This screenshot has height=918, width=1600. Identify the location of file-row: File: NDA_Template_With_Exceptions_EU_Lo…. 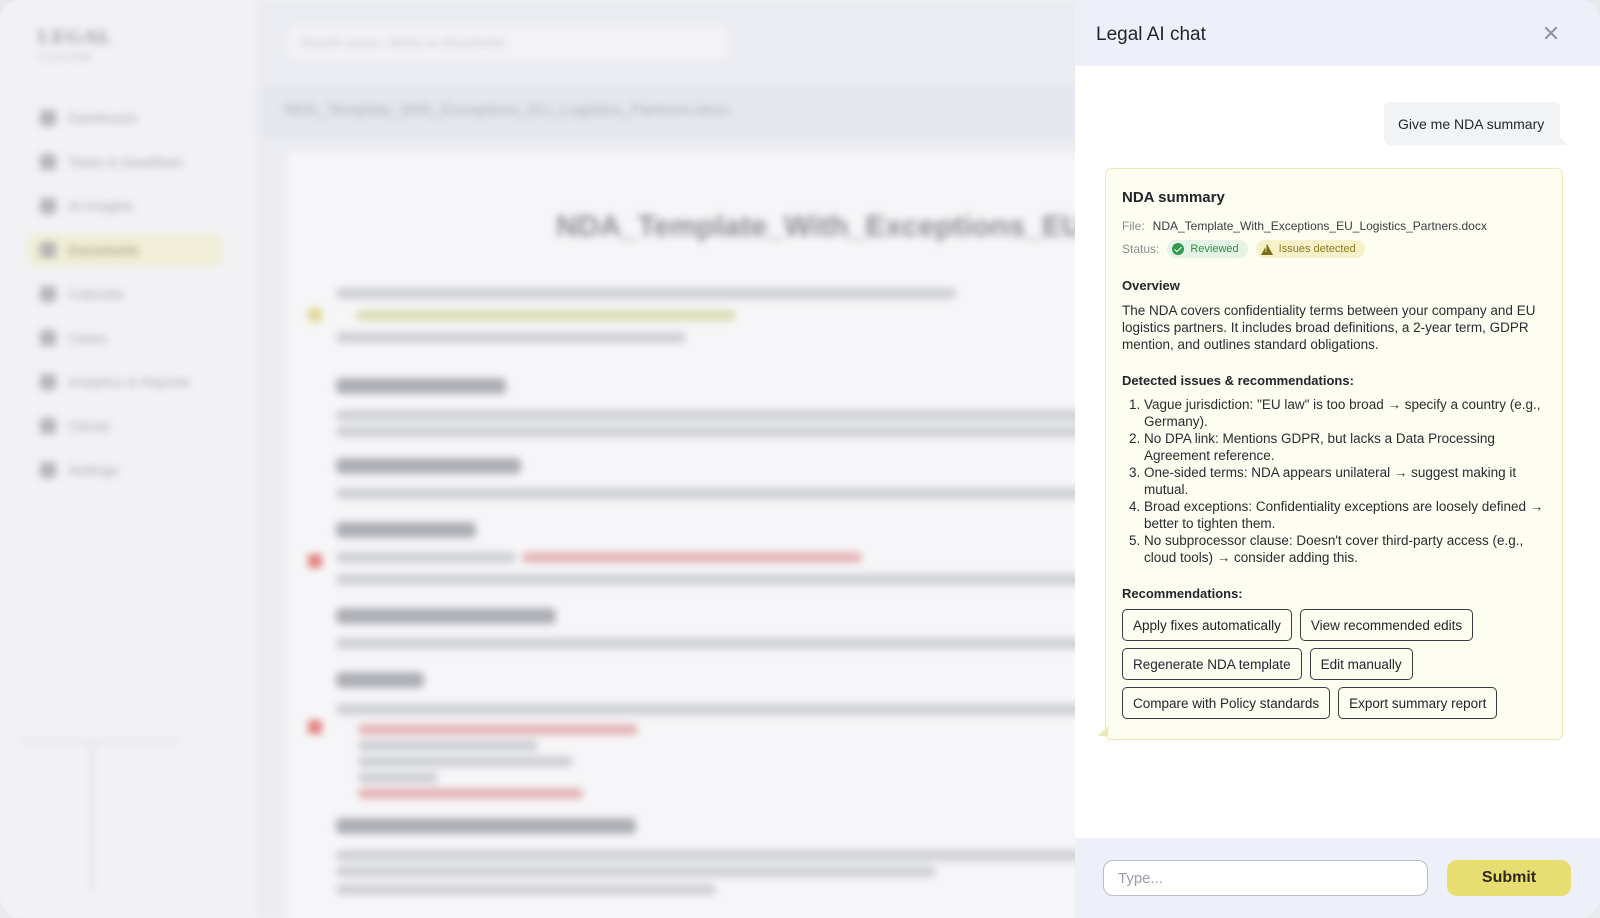
(1334, 226).